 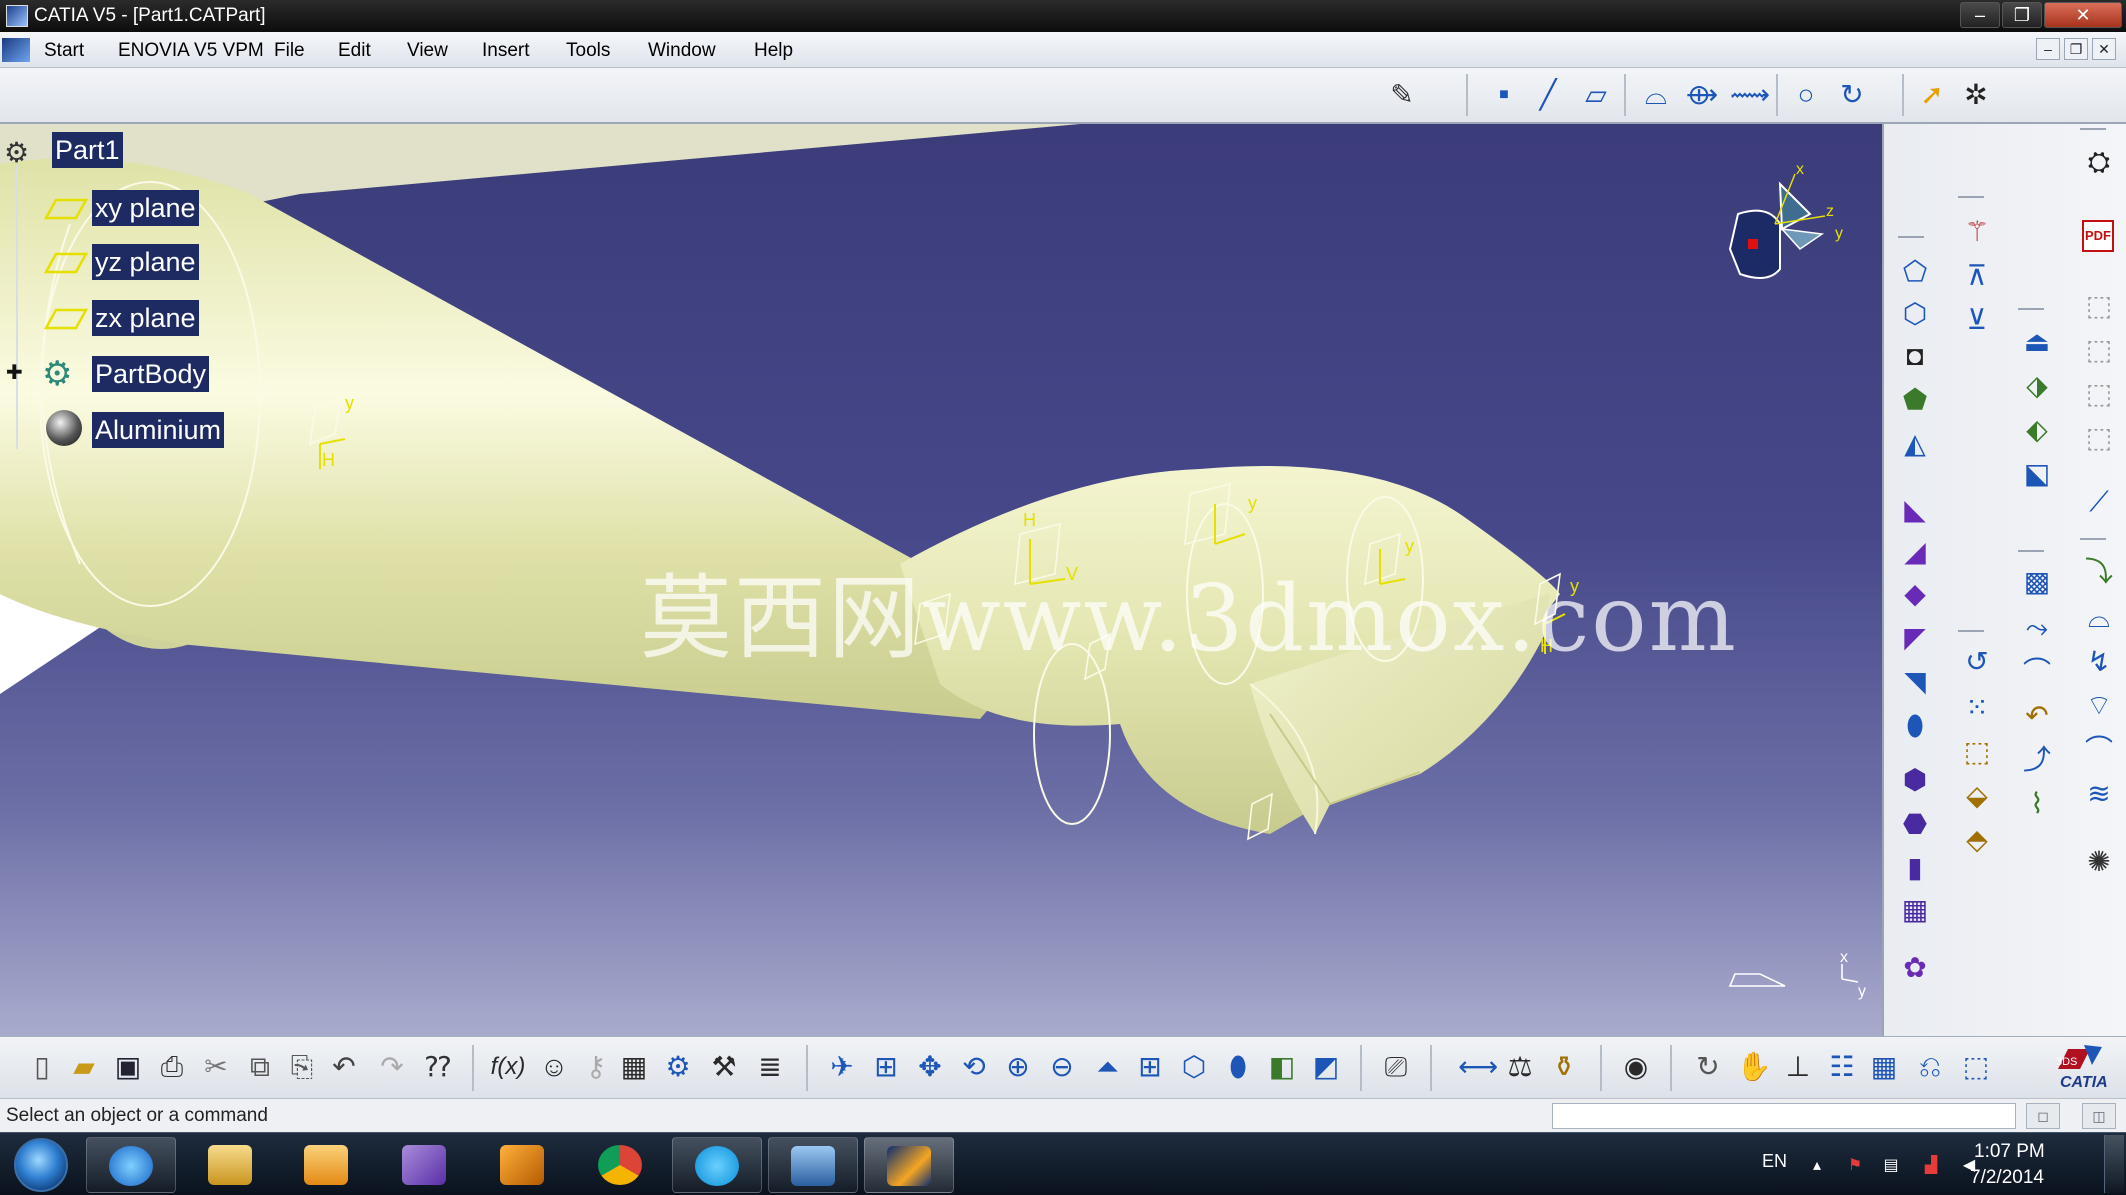 What do you see at coordinates (427, 51) in the screenshot?
I see `menu-view: View` at bounding box center [427, 51].